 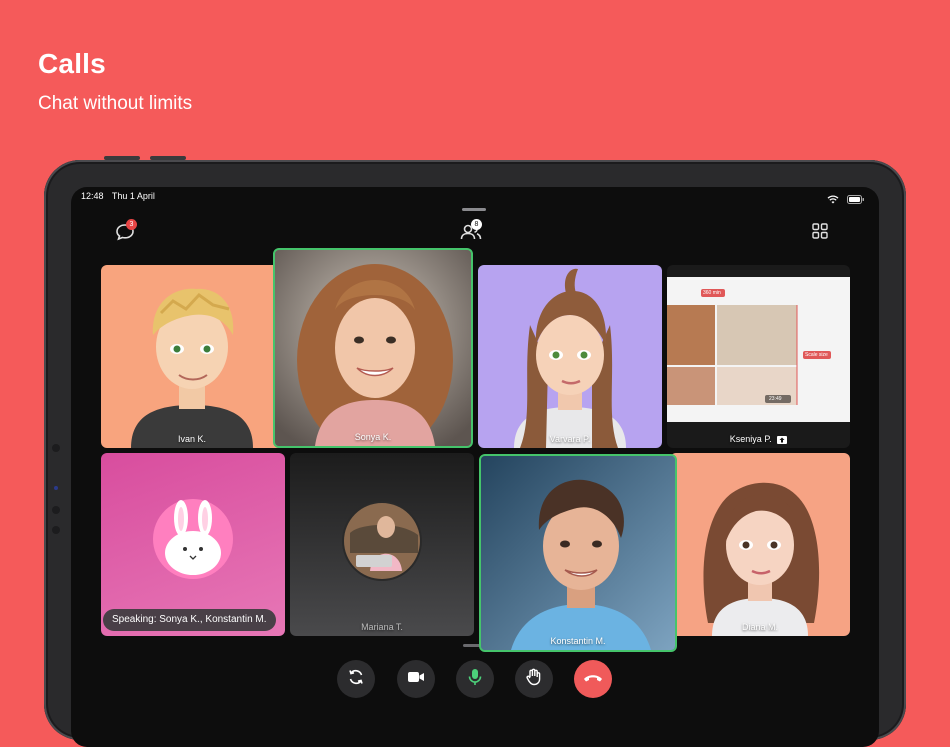 I want to click on participant-tile-speaking: Konstantin M., so click(x=578, y=553).